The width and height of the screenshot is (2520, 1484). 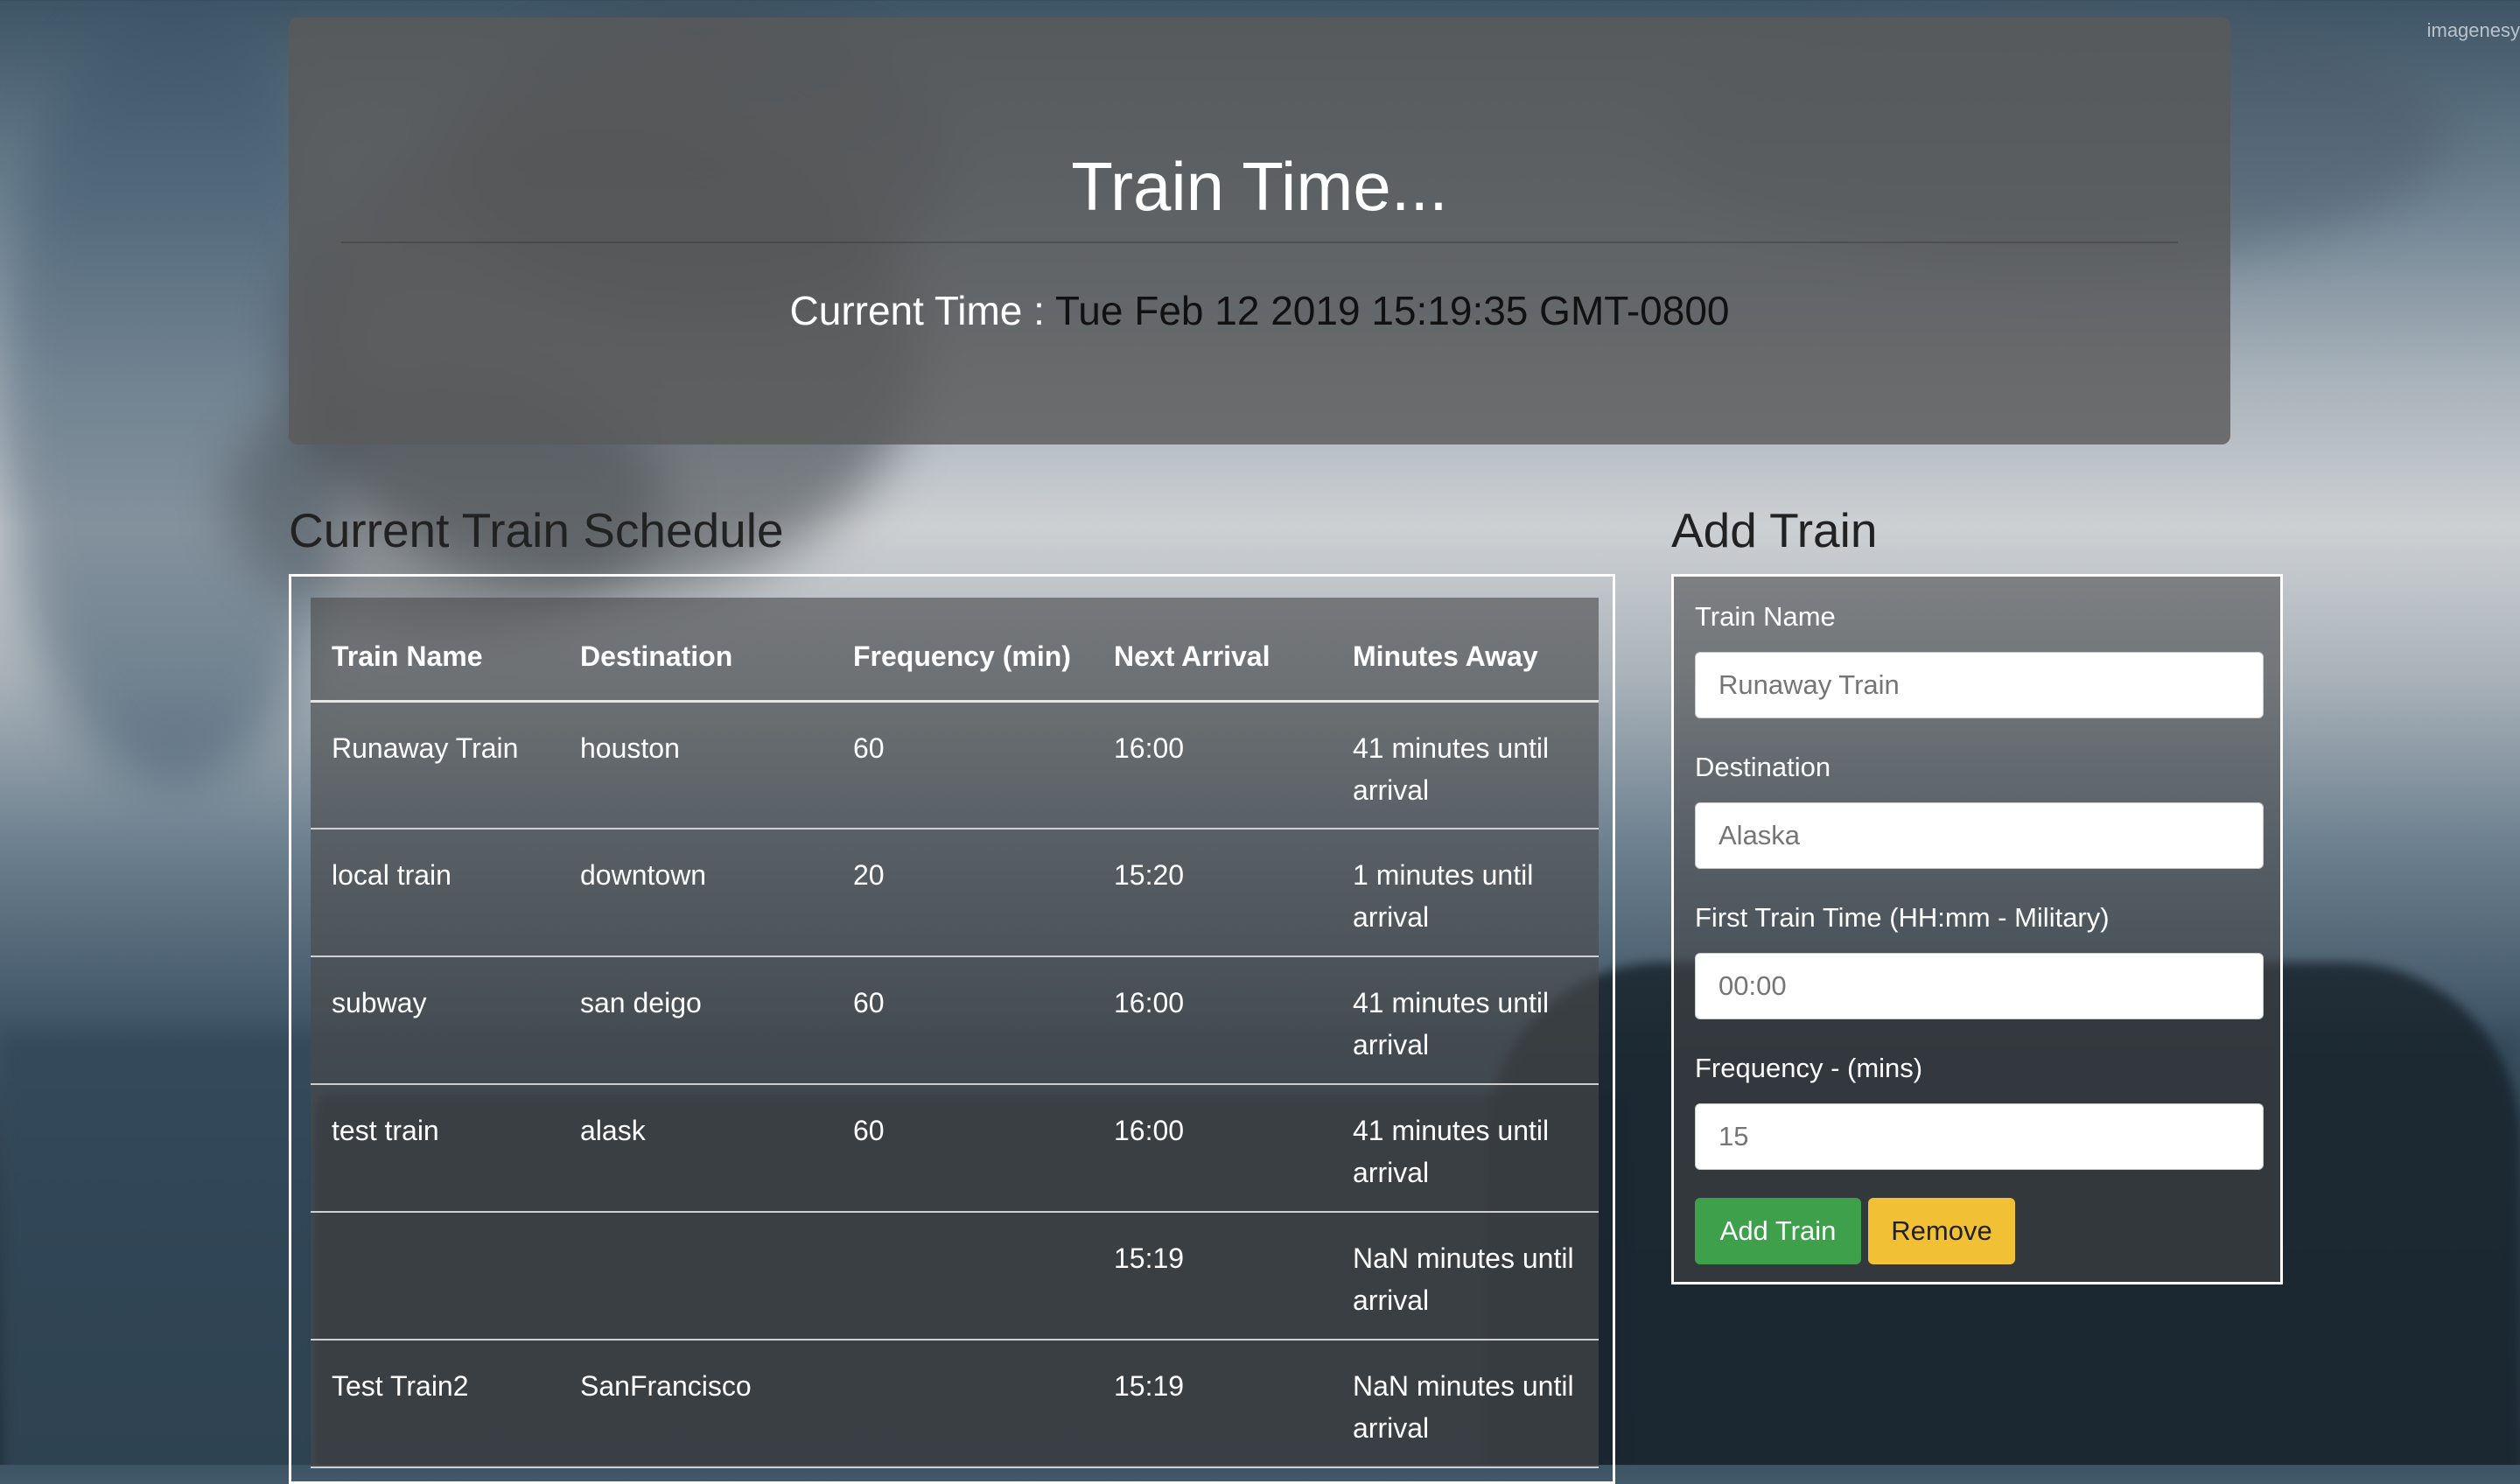 What do you see at coordinates (385, 1130) in the screenshot?
I see `cell-train-name: test train` at bounding box center [385, 1130].